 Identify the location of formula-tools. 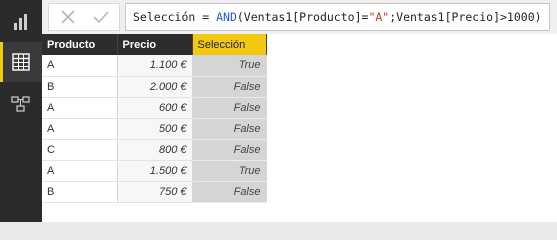
(84, 17).